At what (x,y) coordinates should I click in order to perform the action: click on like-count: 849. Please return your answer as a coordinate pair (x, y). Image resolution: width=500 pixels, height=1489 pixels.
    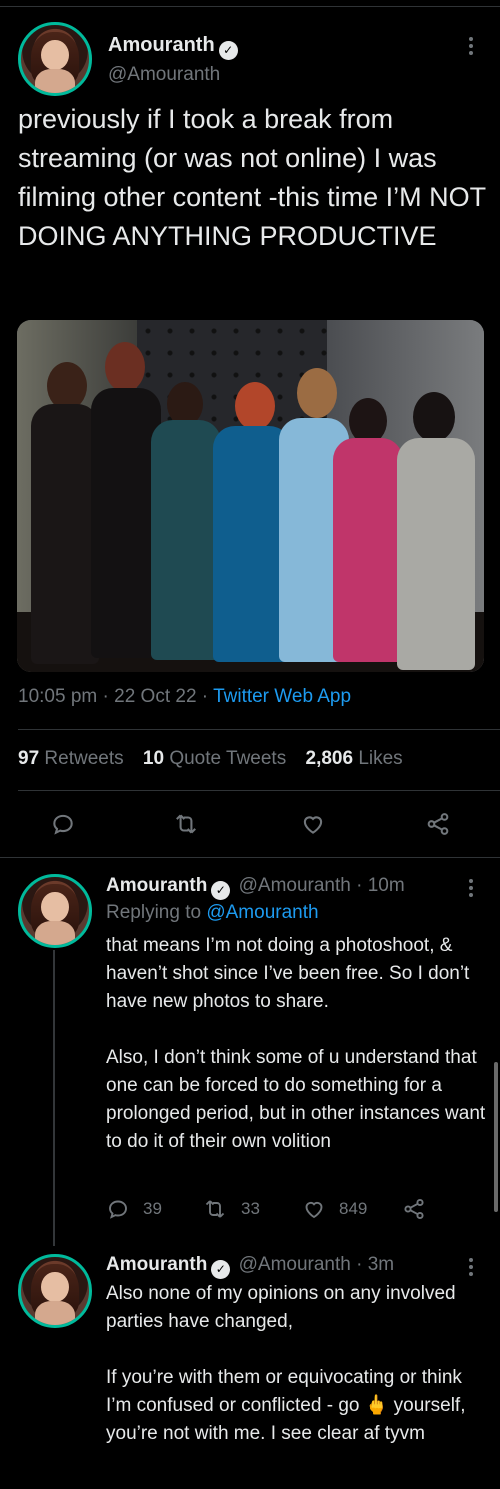
    Looking at the image, I should click on (353, 1208).